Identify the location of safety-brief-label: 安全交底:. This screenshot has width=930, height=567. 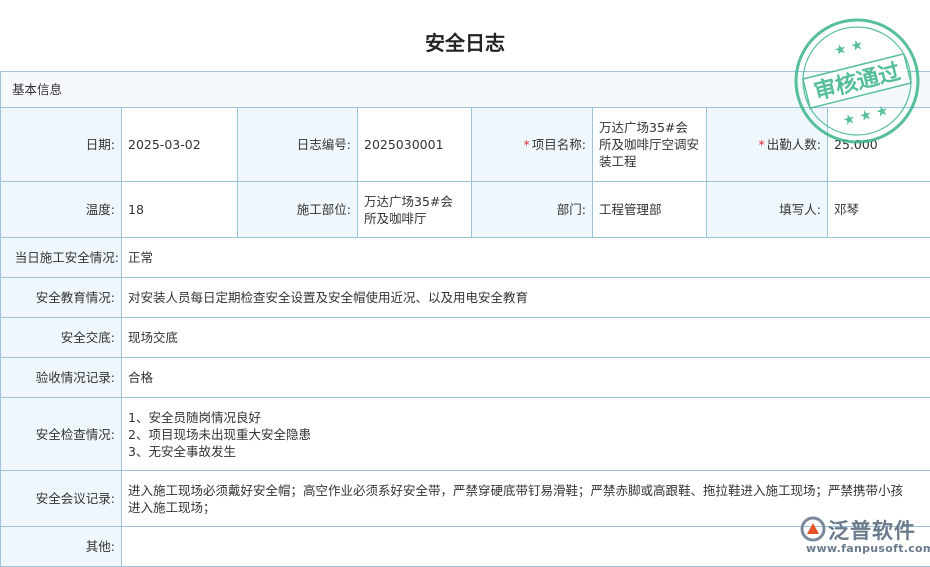
(61, 338).